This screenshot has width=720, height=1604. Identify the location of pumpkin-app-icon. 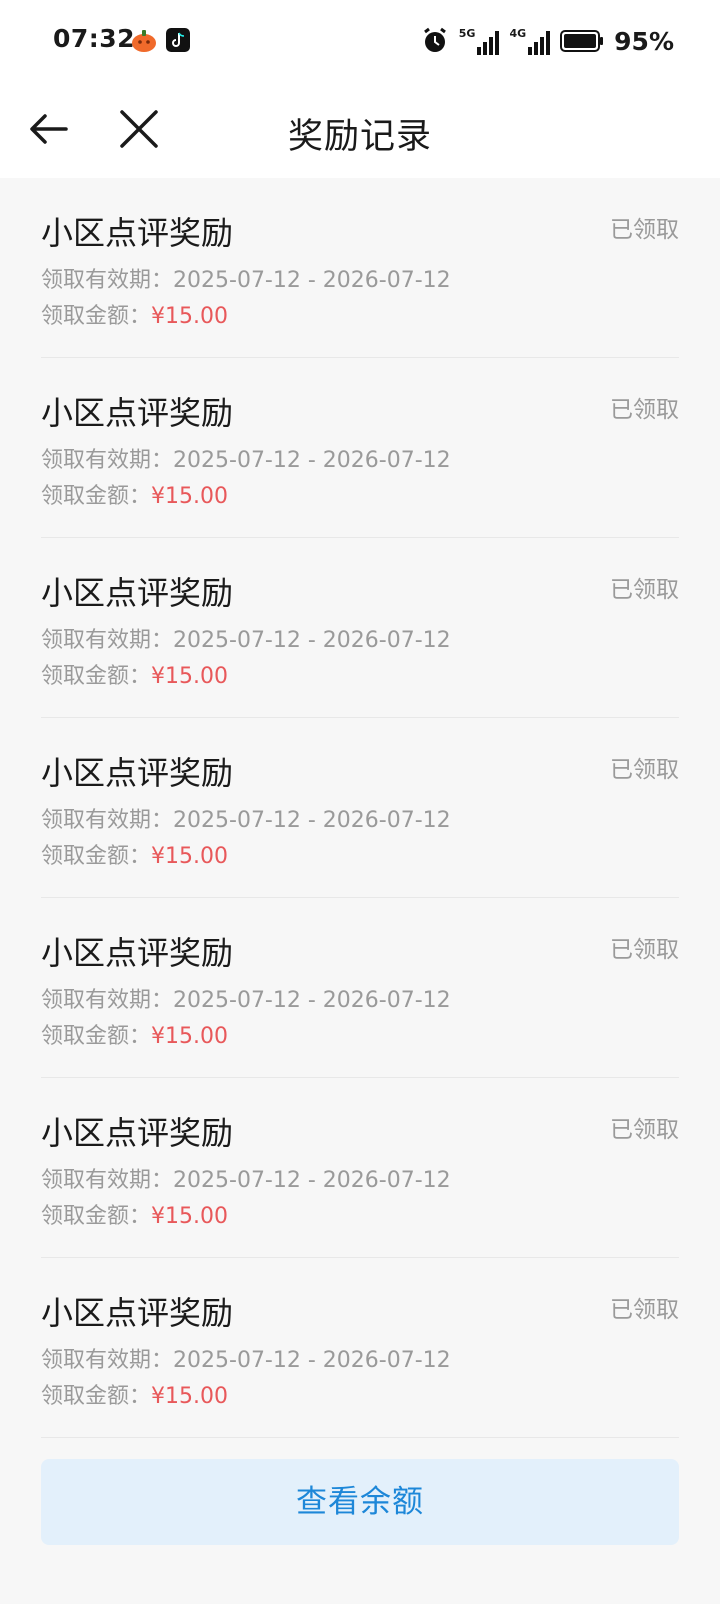
(144, 41).